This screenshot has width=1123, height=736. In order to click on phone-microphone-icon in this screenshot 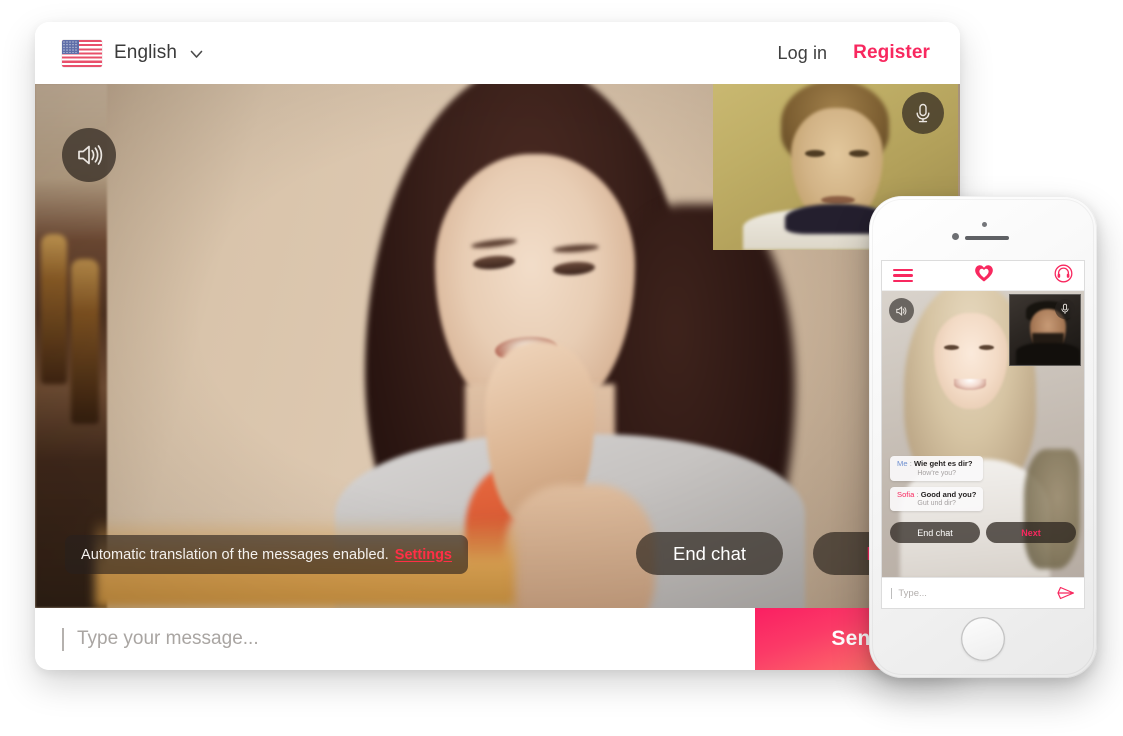, I will do `click(1065, 309)`.